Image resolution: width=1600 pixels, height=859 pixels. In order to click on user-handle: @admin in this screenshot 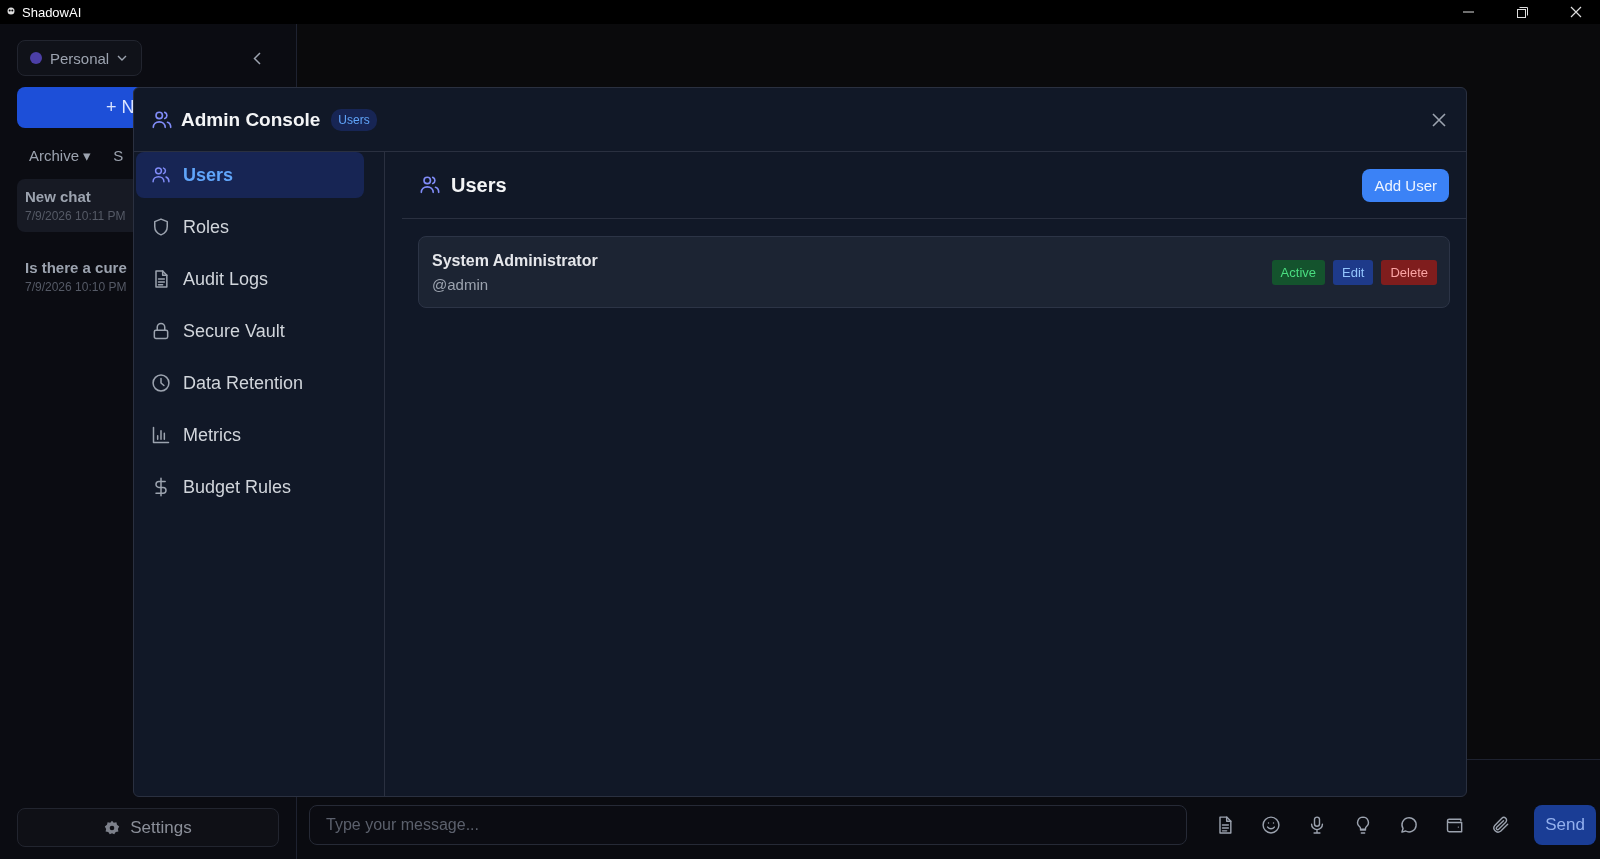, I will do `click(461, 284)`.